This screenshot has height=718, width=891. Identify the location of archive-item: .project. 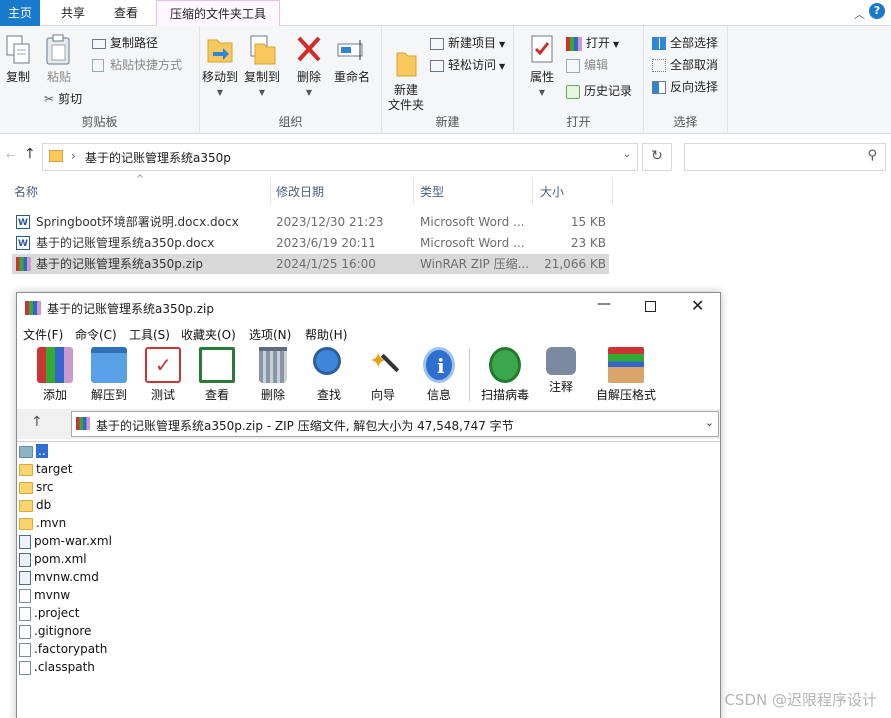
(49, 613).